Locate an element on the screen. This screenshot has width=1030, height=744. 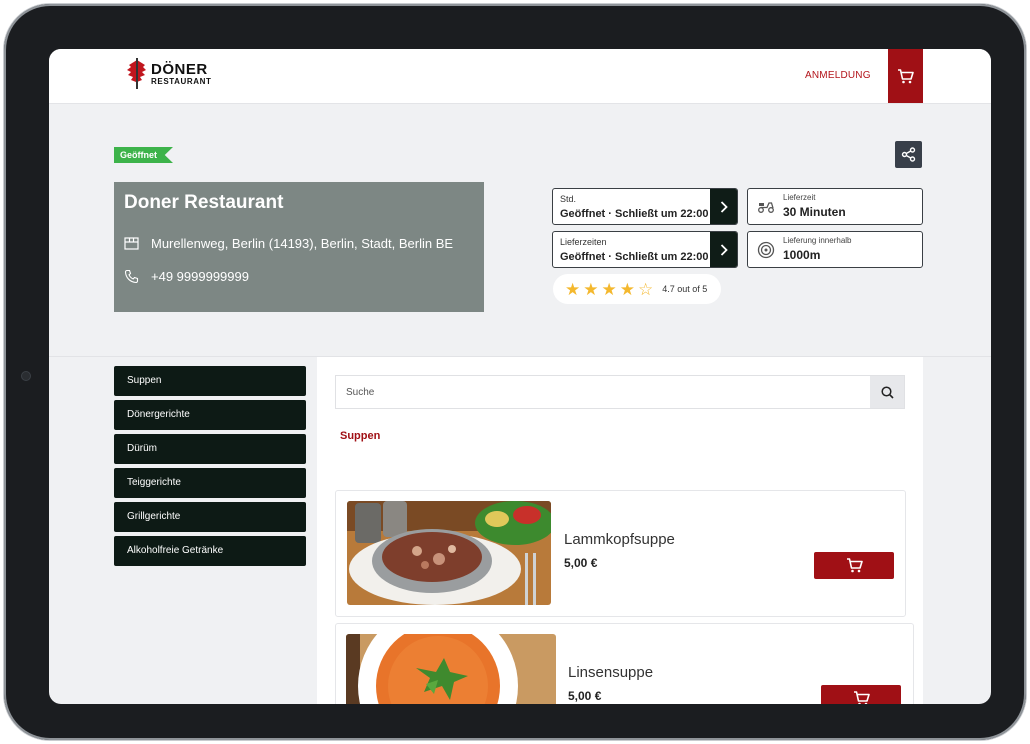
search-bar is located at coordinates (620, 392).